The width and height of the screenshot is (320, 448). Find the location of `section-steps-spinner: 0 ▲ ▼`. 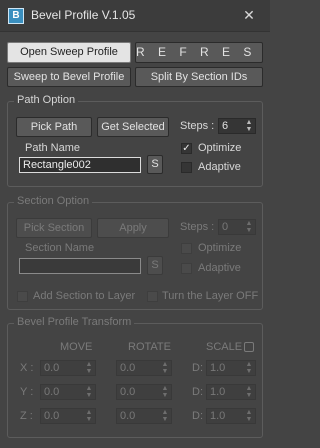

section-steps-spinner: 0 ▲ ▼ is located at coordinates (237, 227).